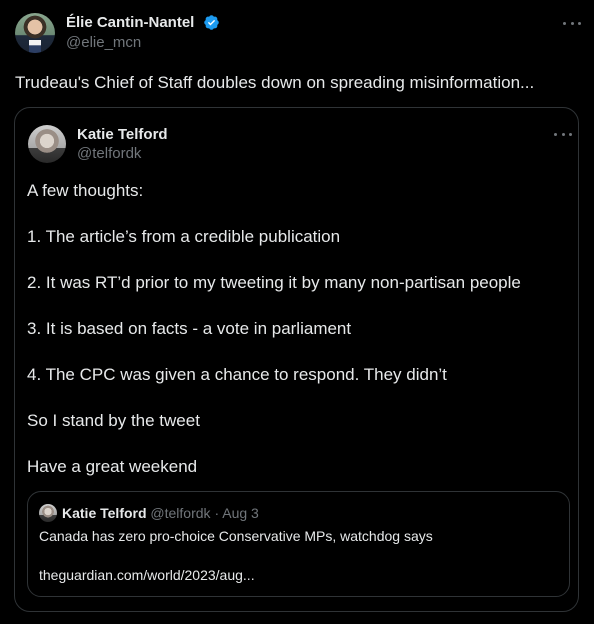 The height and width of the screenshot is (624, 594). What do you see at coordinates (211, 22) in the screenshot?
I see `verified-badge-icon` at bounding box center [211, 22].